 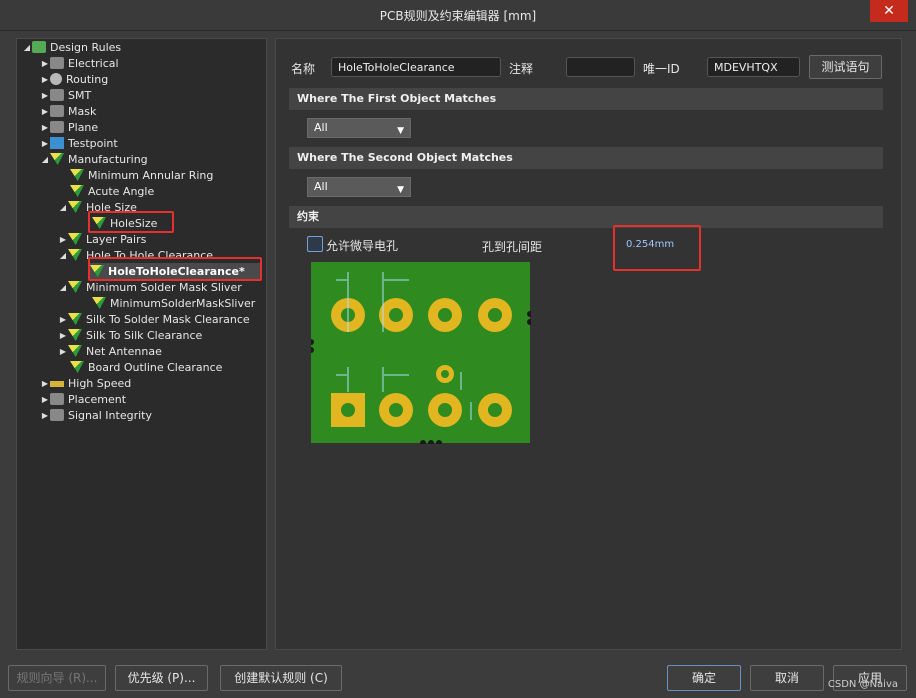 What do you see at coordinates (362, 246) in the screenshot?
I see `allow-micro-vias-label: 允许微导电孔` at bounding box center [362, 246].